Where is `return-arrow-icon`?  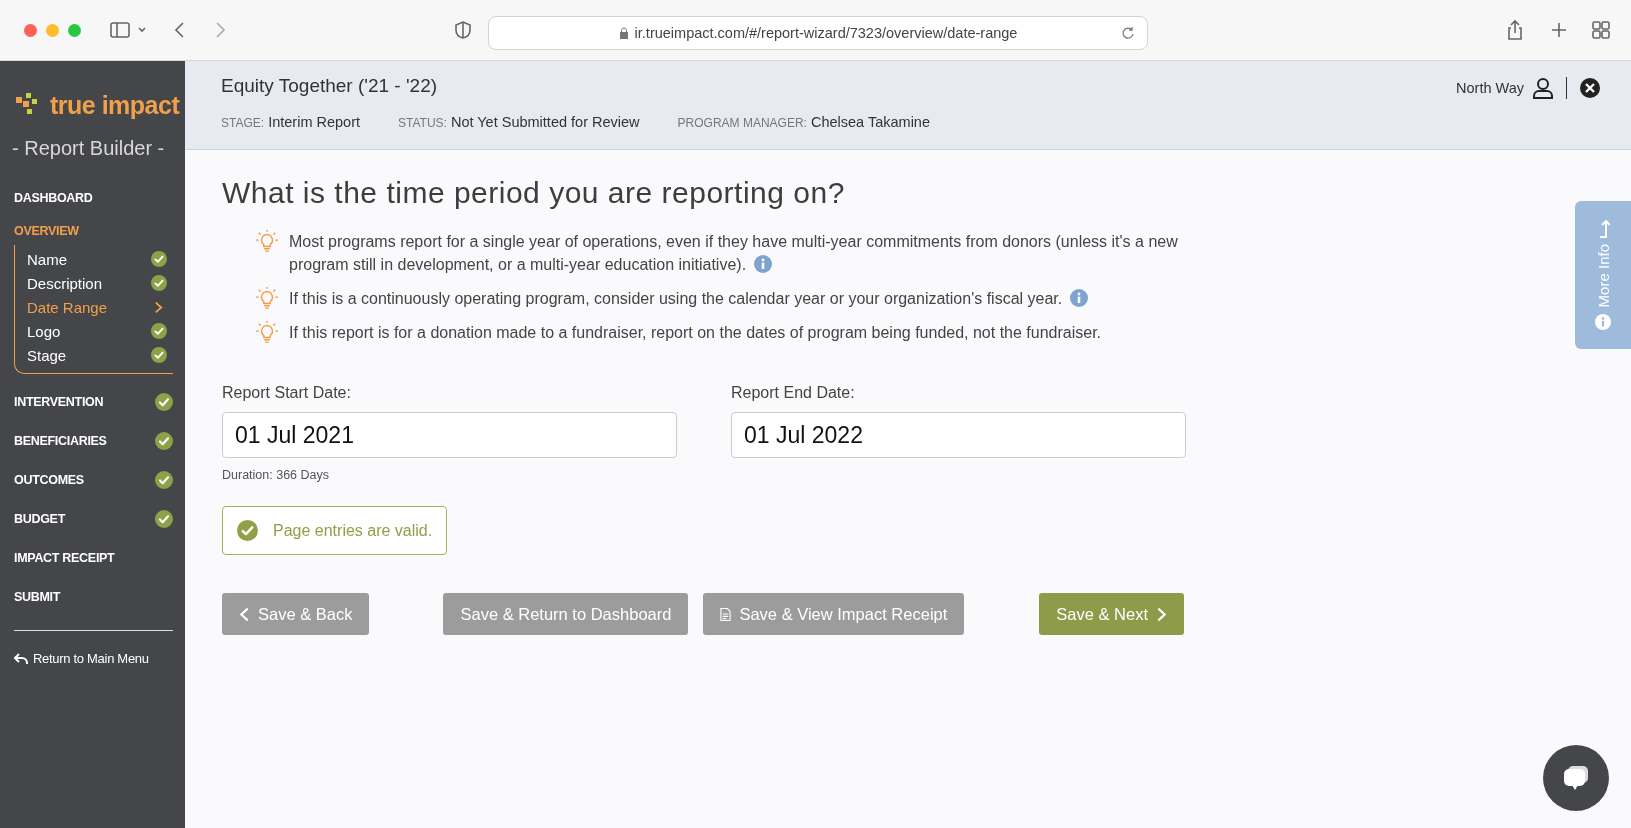
return-arrow-icon is located at coordinates (21, 658).